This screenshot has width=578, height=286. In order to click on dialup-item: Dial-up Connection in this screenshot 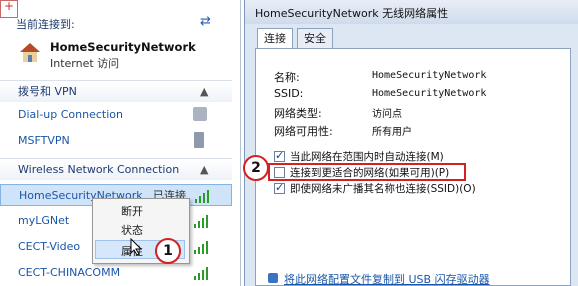, I will do `click(116, 115)`.